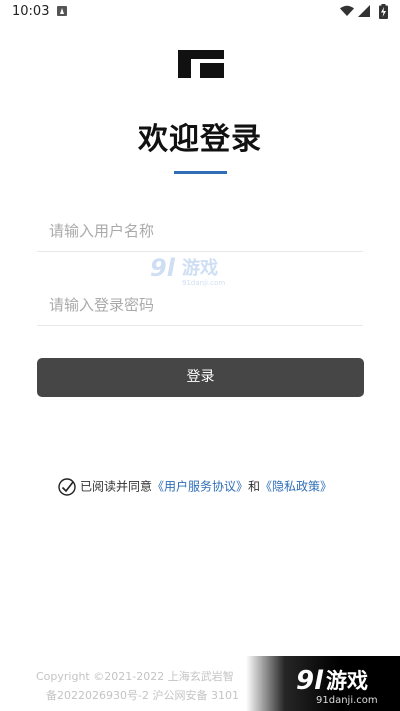 This screenshot has height=711, width=400. Describe the element at coordinates (364, 11) in the screenshot. I see `signal-icon` at that location.